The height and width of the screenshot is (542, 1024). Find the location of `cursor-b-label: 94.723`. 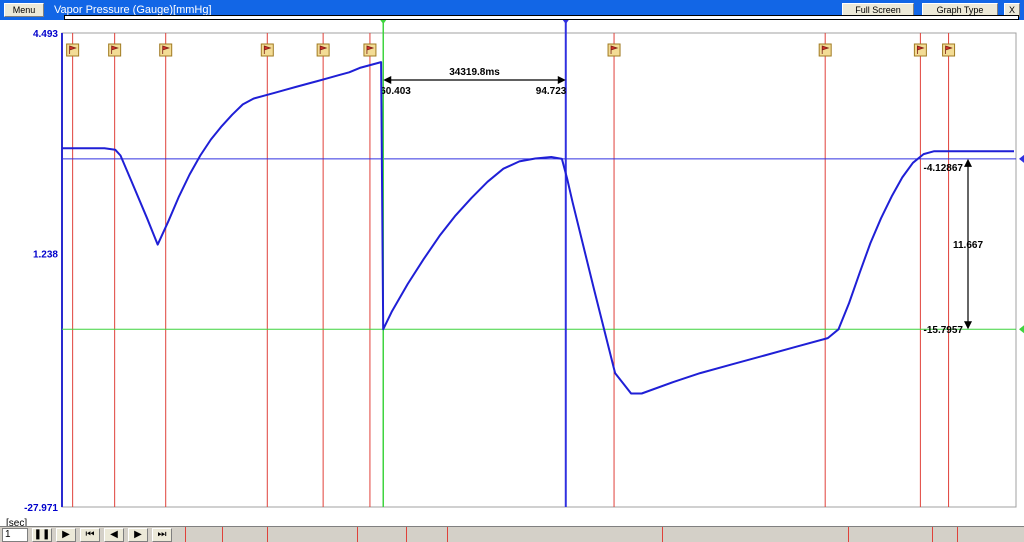

cursor-b-label: 94.723 is located at coordinates (551, 91).